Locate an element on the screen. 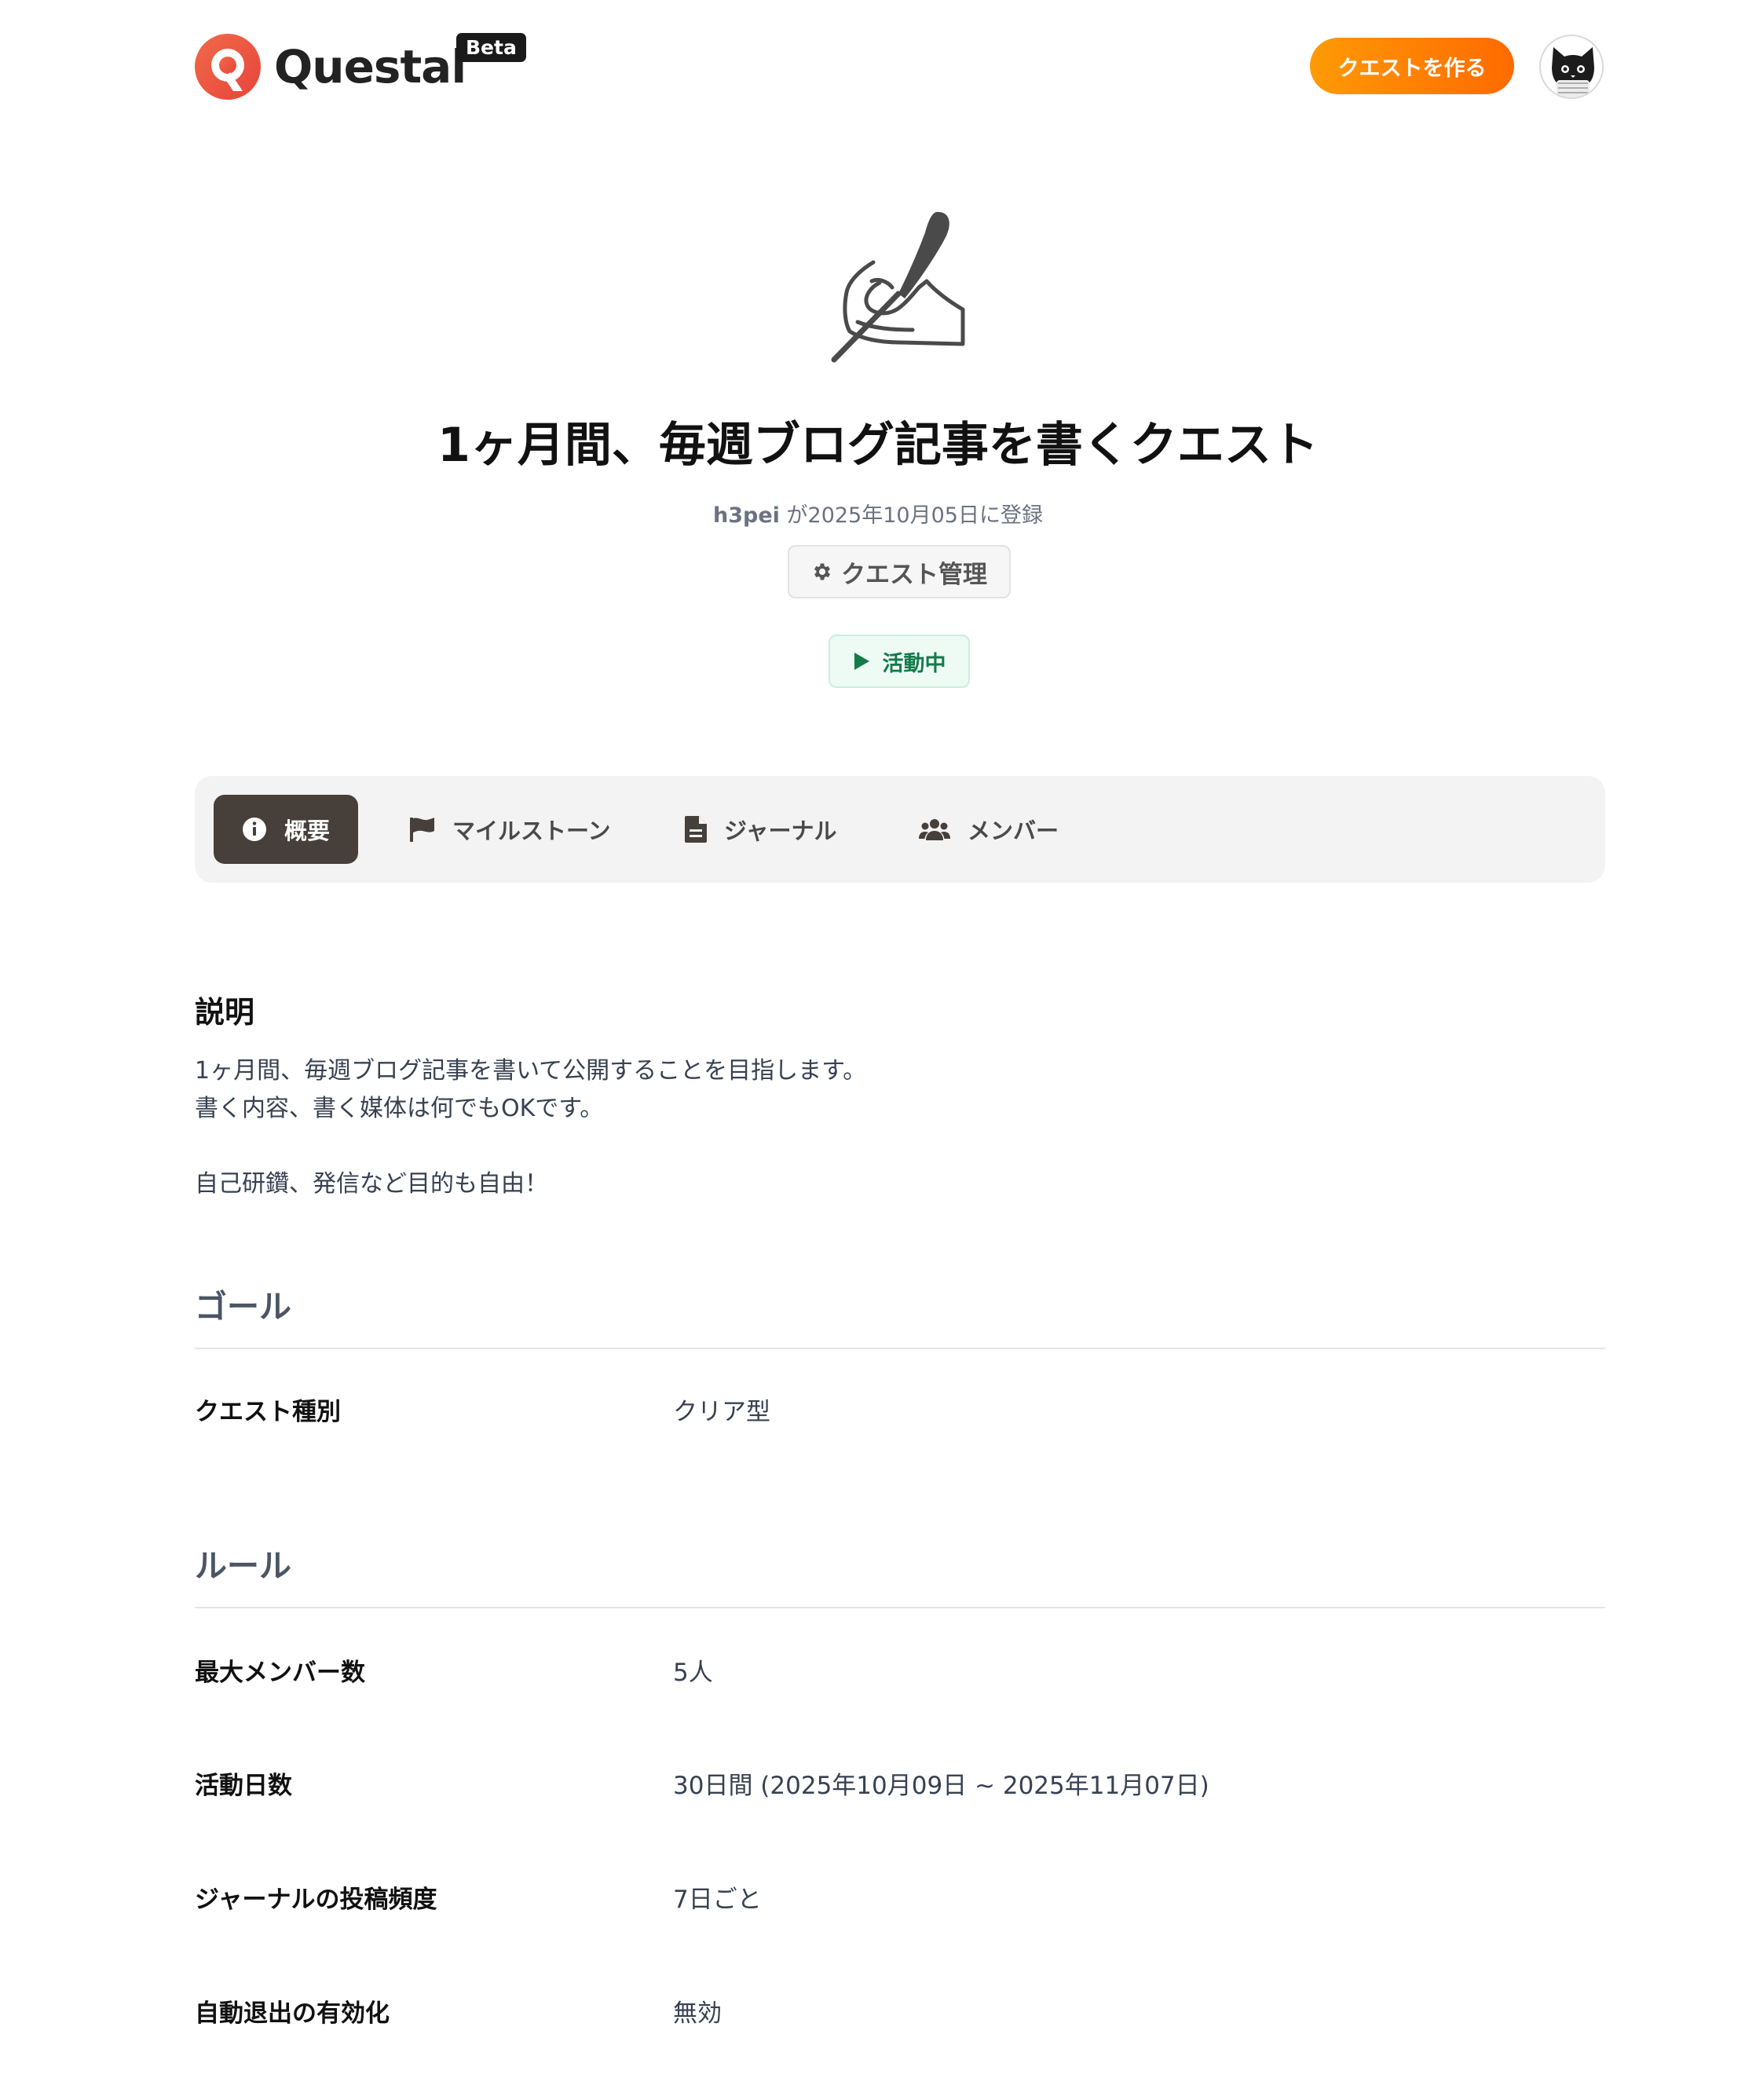 This screenshot has width=1756, height=2100. gear-icon is located at coordinates (823, 572).